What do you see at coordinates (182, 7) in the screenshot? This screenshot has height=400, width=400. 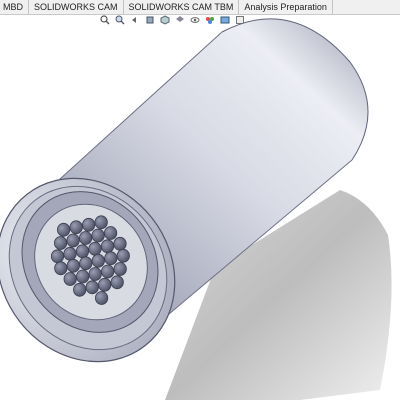 I see `tab-solidworks-cam-tbm: SOLIDWORKS CAM TBM` at bounding box center [182, 7].